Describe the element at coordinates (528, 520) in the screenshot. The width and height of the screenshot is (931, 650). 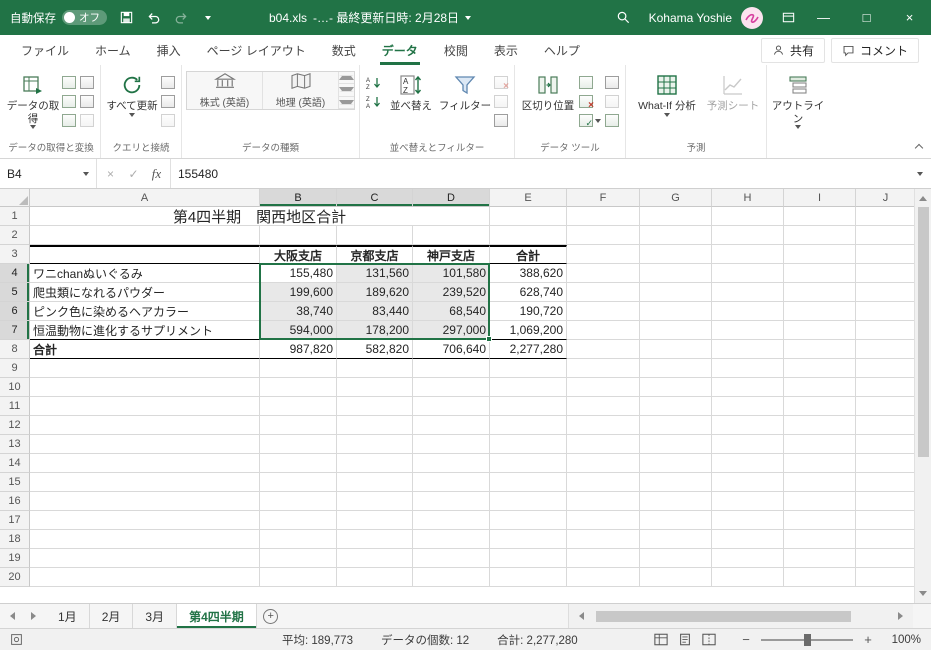
I see `cell-E17` at that location.